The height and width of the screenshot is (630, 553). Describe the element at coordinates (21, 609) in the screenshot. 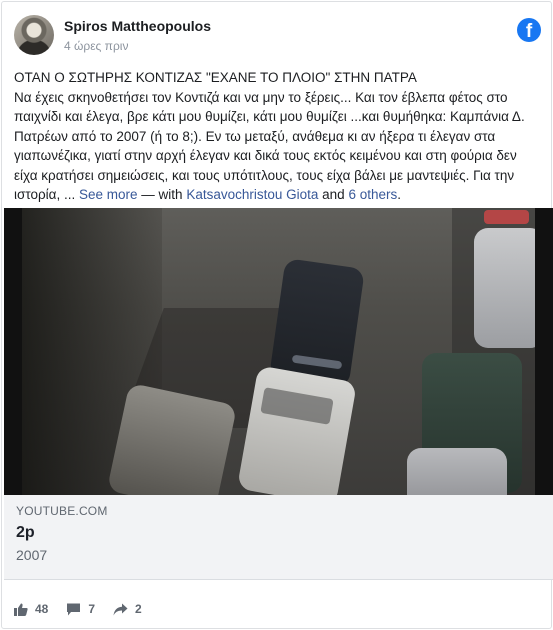

I see `like-icon` at that location.